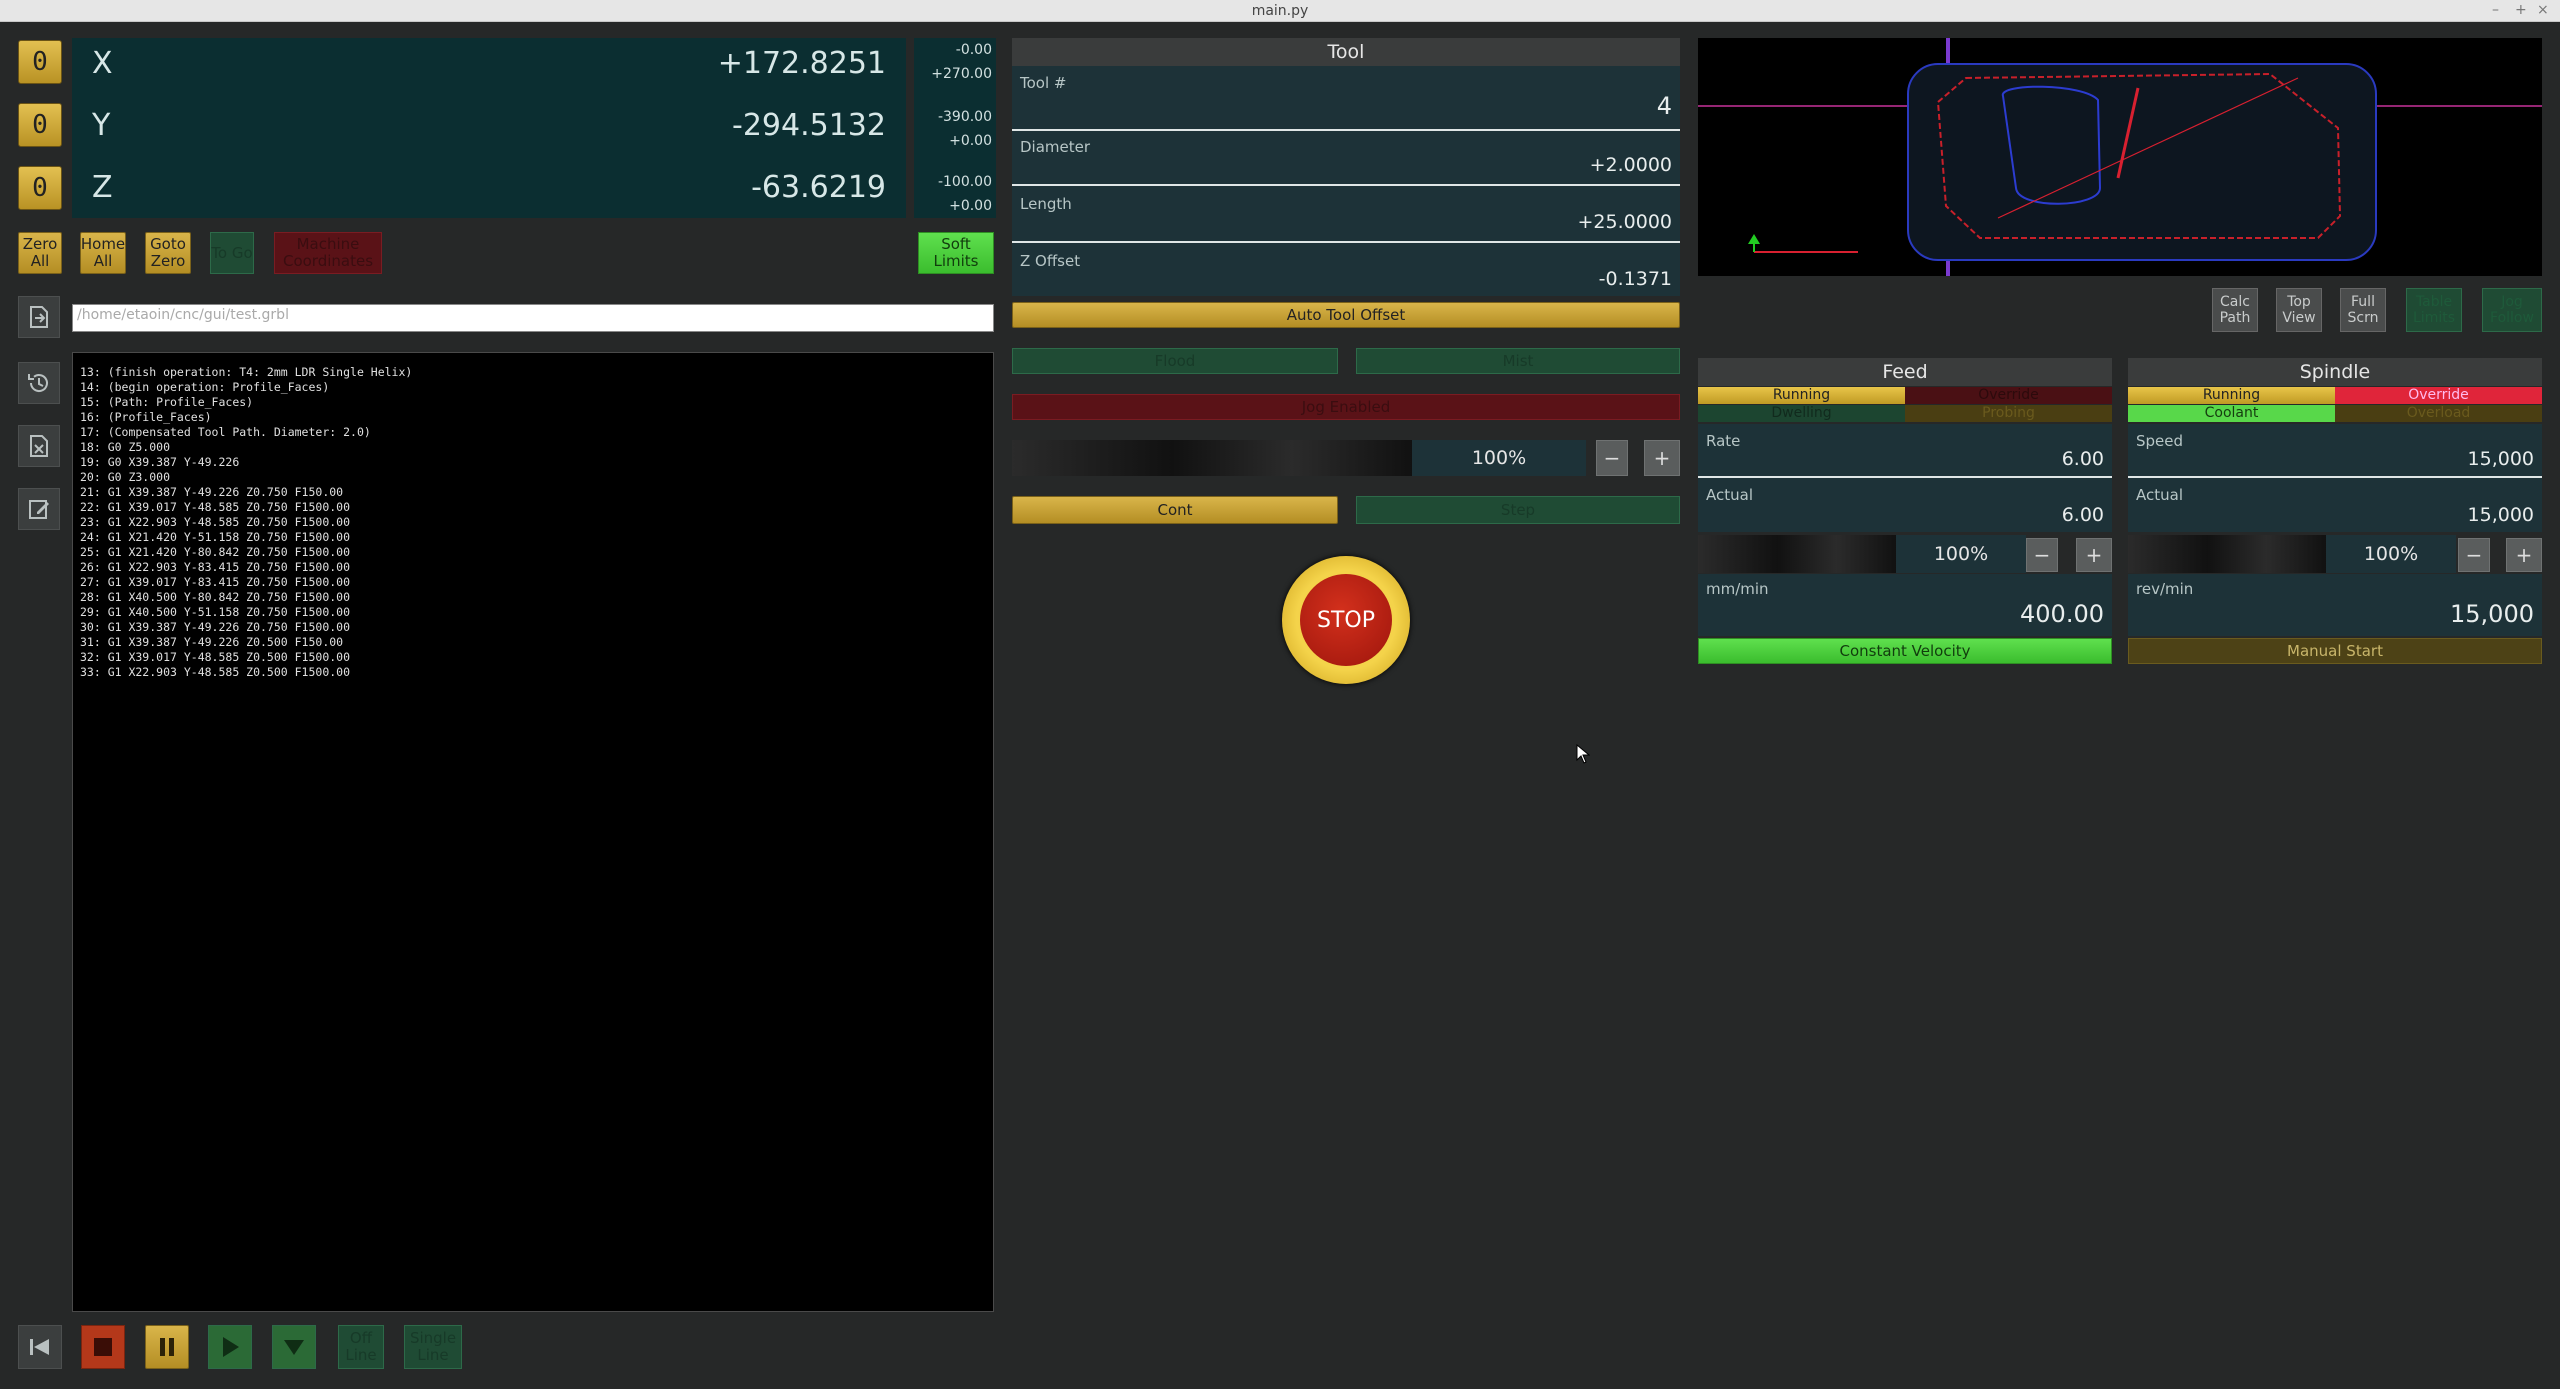 The height and width of the screenshot is (1389, 2560). What do you see at coordinates (964, 182) in the screenshot?
I see `z-limit-min: -100.00` at bounding box center [964, 182].